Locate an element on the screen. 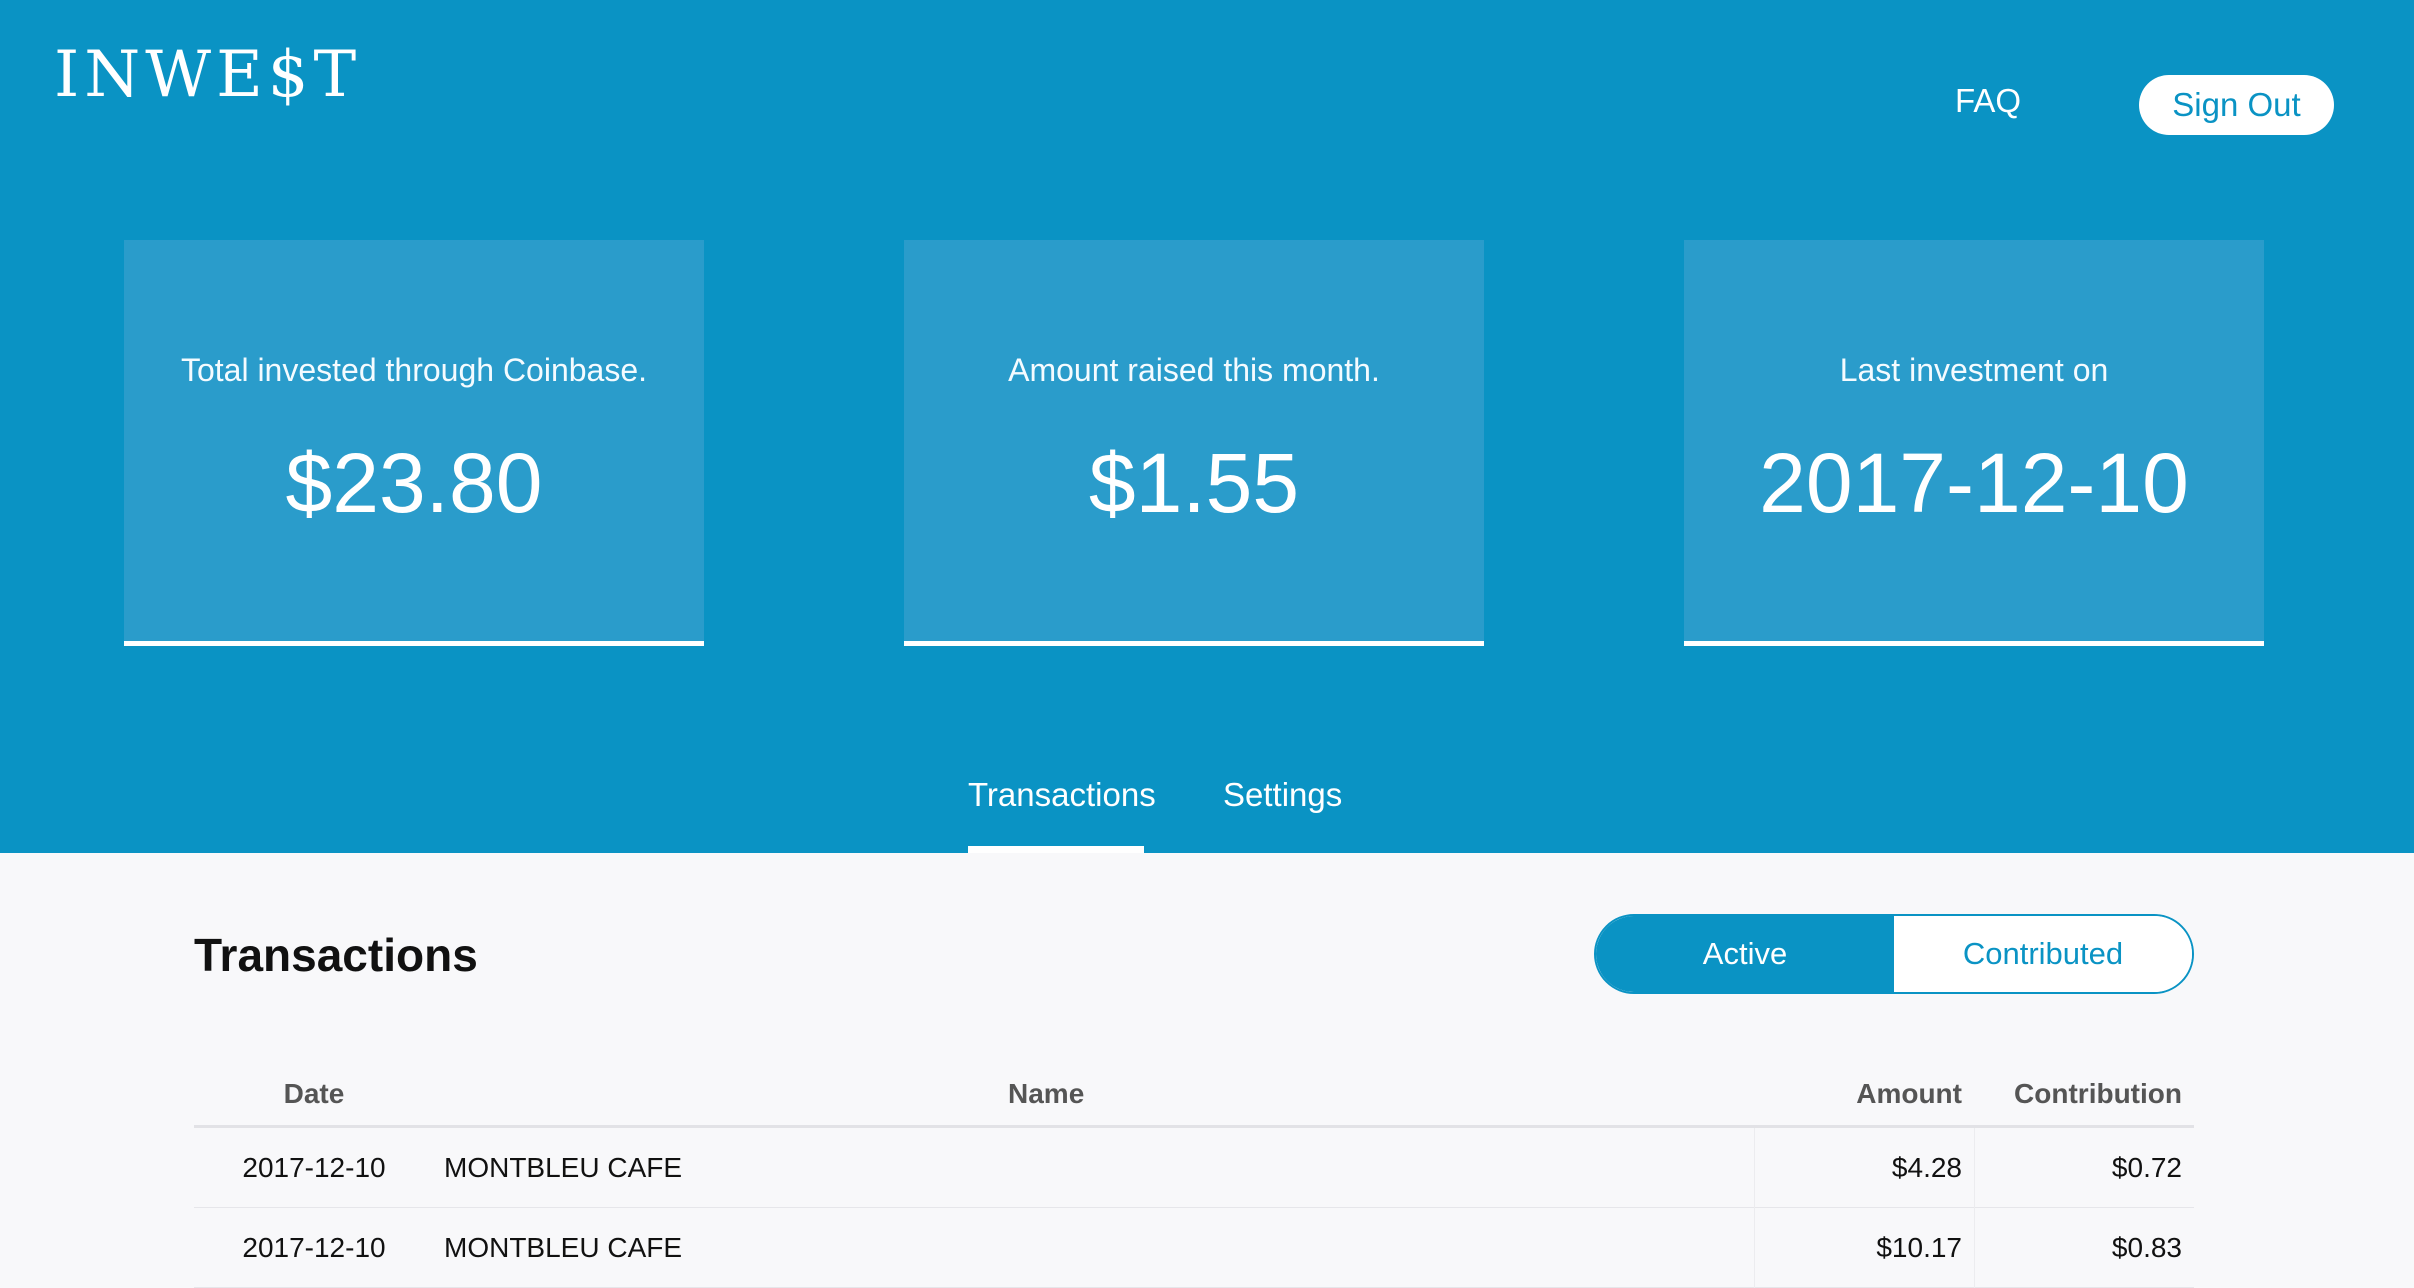 Image resolution: width=2414 pixels, height=1288 pixels. cell-amount: $4.28 is located at coordinates (1858, 1168).